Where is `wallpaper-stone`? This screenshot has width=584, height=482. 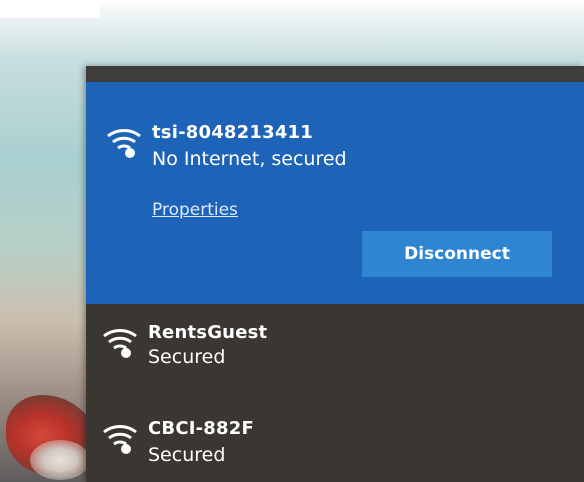
wallpaper-stone is located at coordinates (60, 460).